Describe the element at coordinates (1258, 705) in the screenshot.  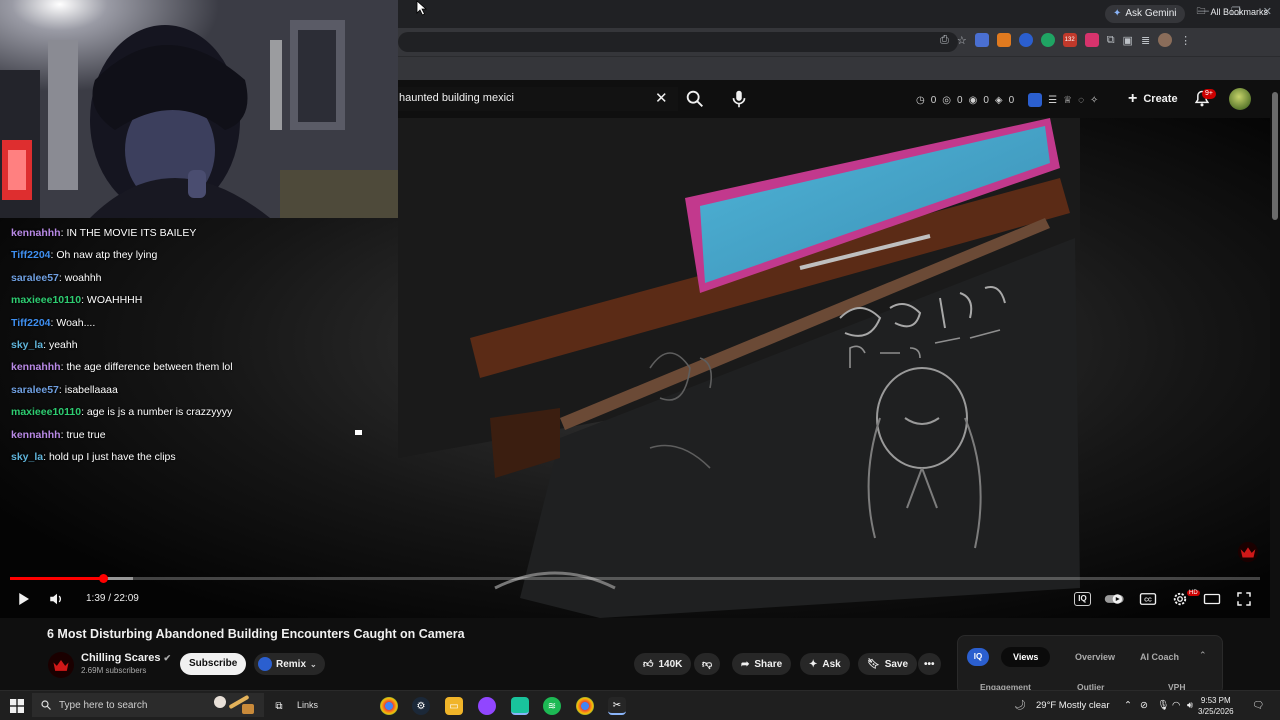
I see `notification-center-icon: 🗨︎` at that location.